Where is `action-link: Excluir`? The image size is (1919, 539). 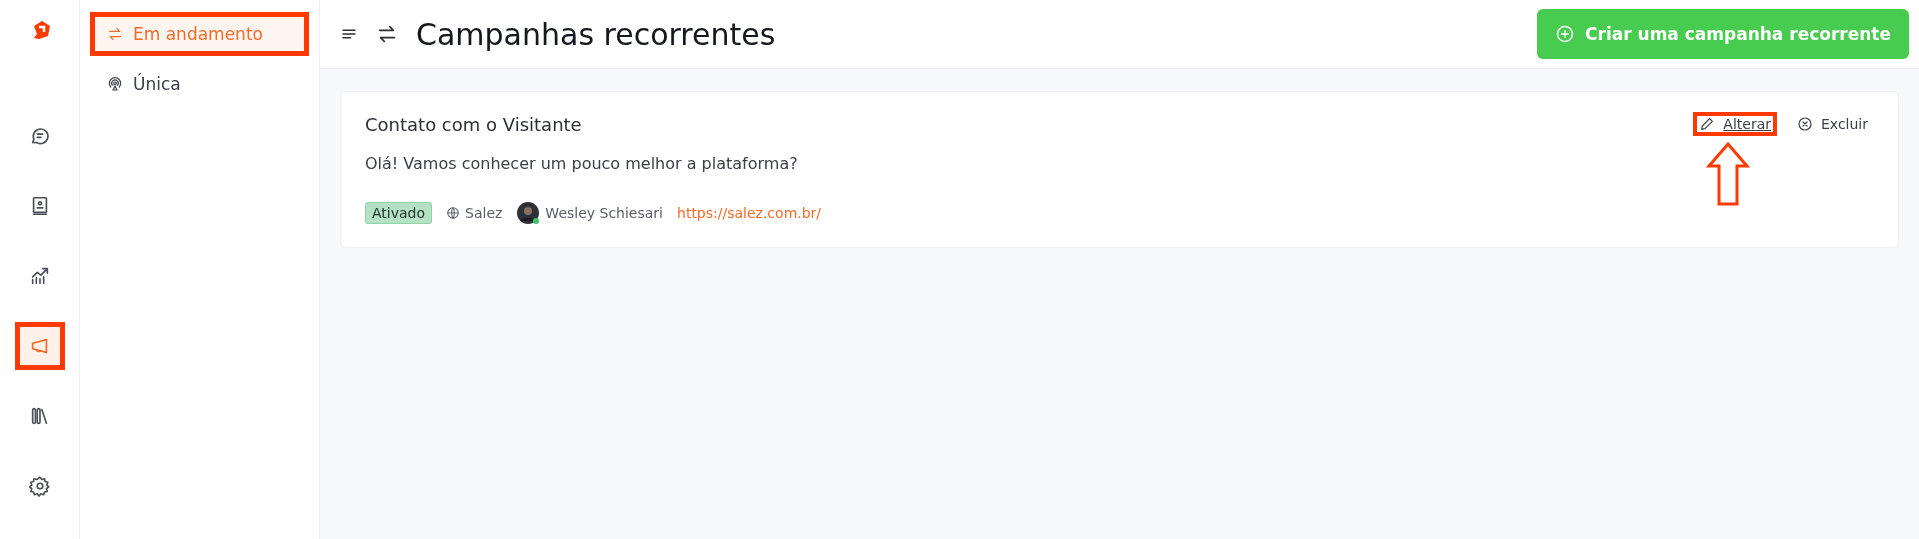
action-link: Excluir is located at coordinates (1832, 124).